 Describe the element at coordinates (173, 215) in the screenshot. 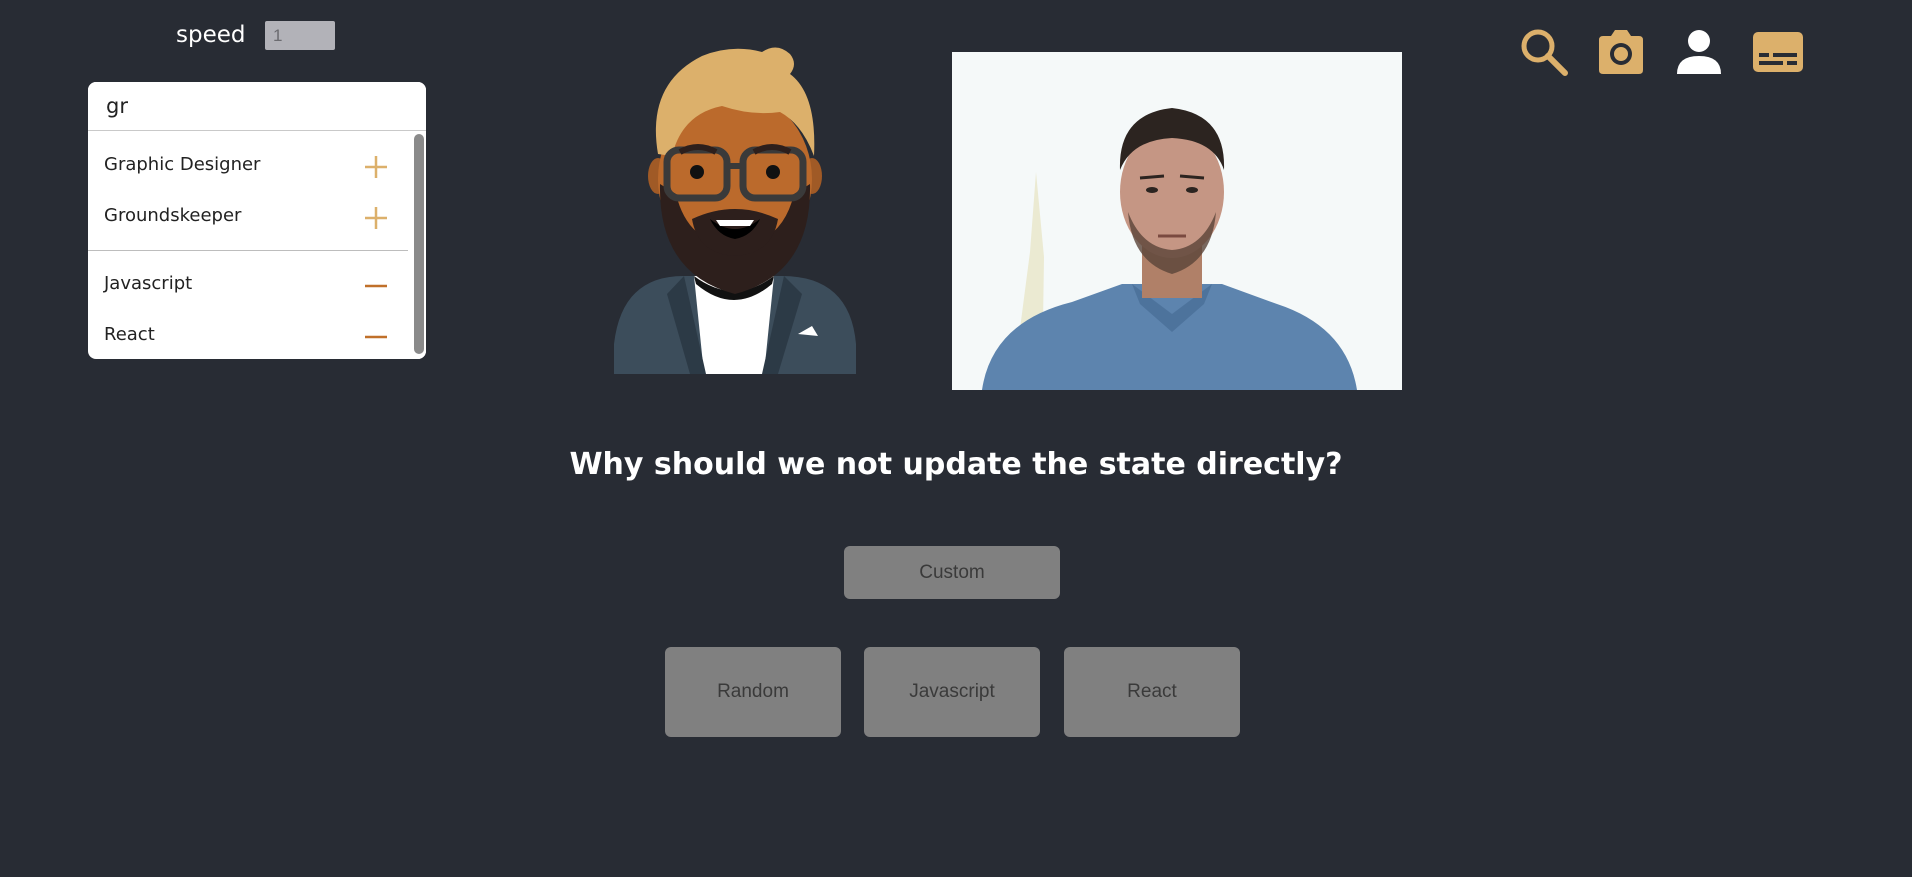

I see `suggestion-label: Groundskeeper` at that location.